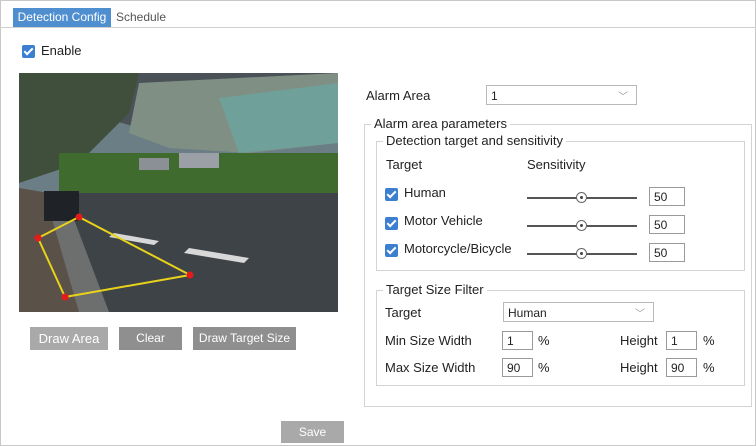  What do you see at coordinates (581, 225) in the screenshot?
I see `motor-vehicle-slider-thumb` at bounding box center [581, 225].